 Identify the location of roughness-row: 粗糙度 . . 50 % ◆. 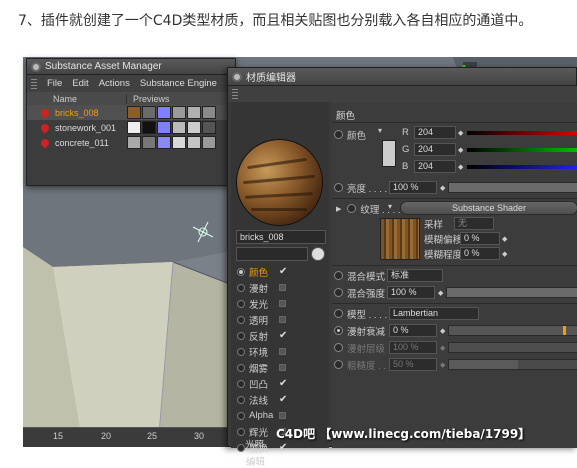
(454, 364).